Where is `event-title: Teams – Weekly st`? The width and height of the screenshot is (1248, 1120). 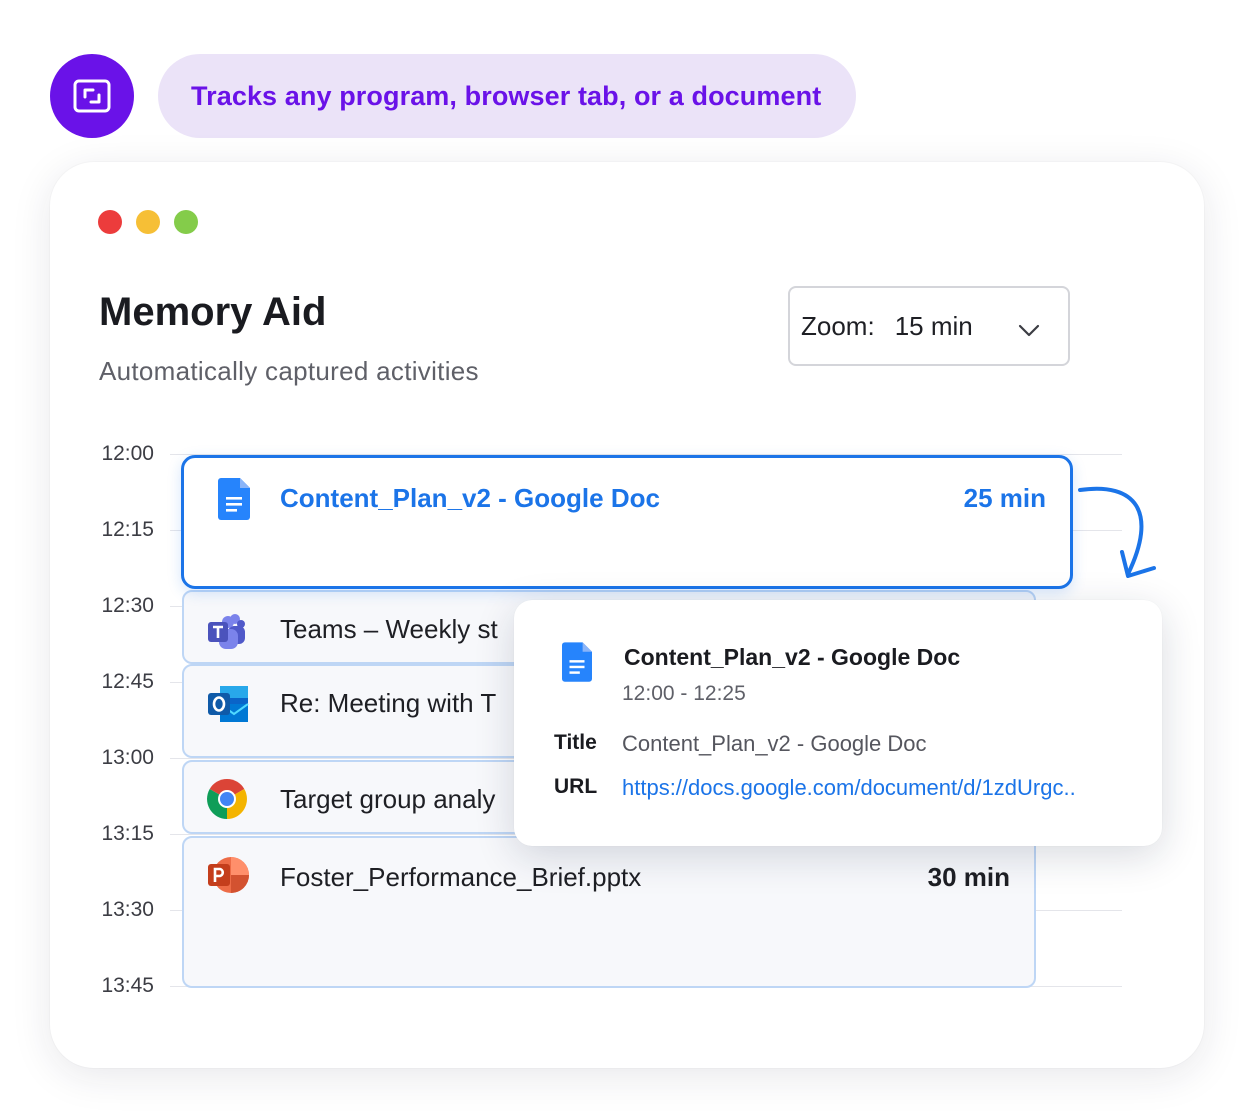
event-title: Teams – Weekly st is located at coordinates (389, 629).